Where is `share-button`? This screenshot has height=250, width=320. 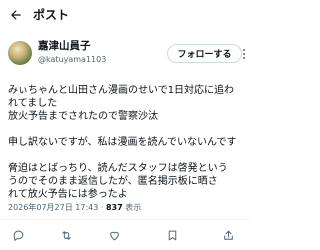 share-button is located at coordinates (228, 235).